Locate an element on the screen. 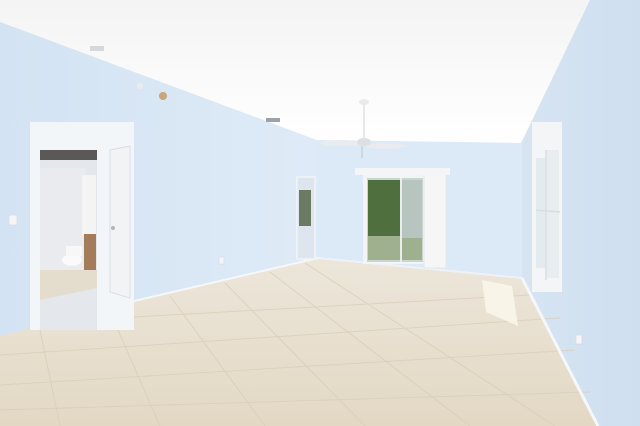 This screenshot has width=640, height=426. outdoor-screen is located at coordinates (412, 209).